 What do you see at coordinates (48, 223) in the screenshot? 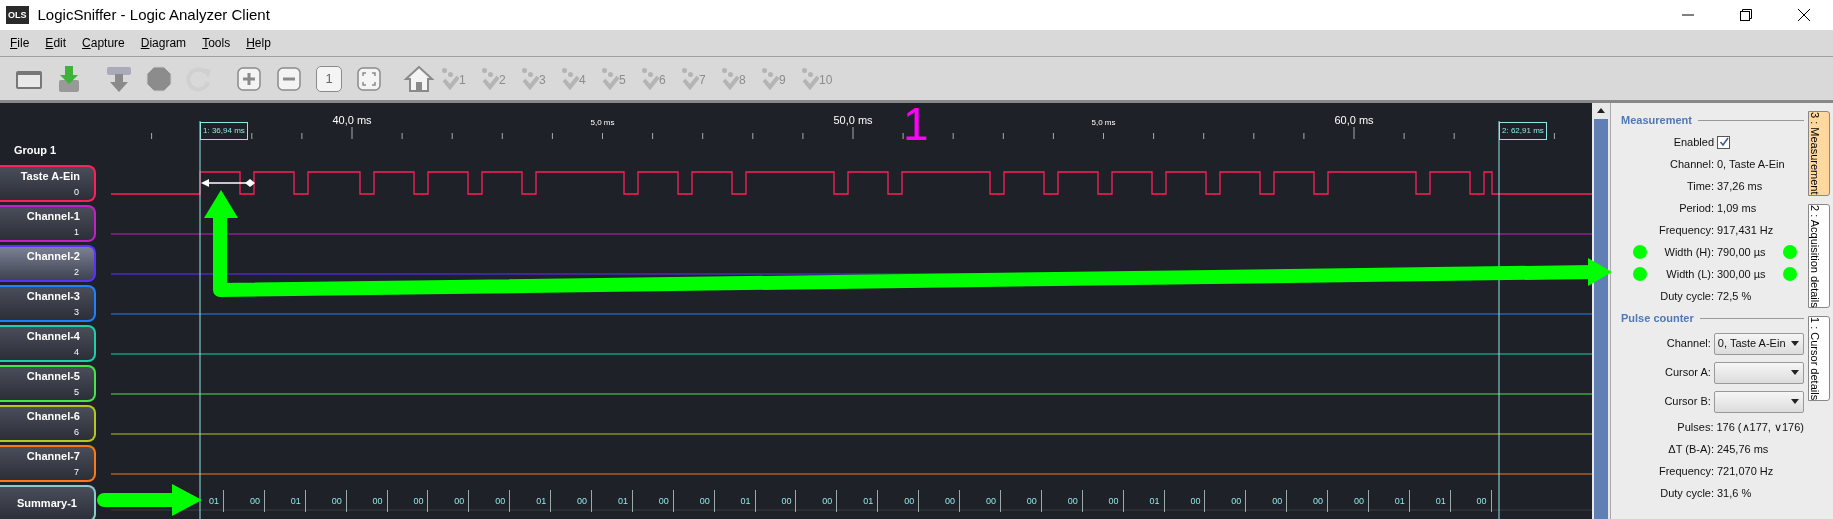
I see `channel-label: Channel-1 1` at bounding box center [48, 223].